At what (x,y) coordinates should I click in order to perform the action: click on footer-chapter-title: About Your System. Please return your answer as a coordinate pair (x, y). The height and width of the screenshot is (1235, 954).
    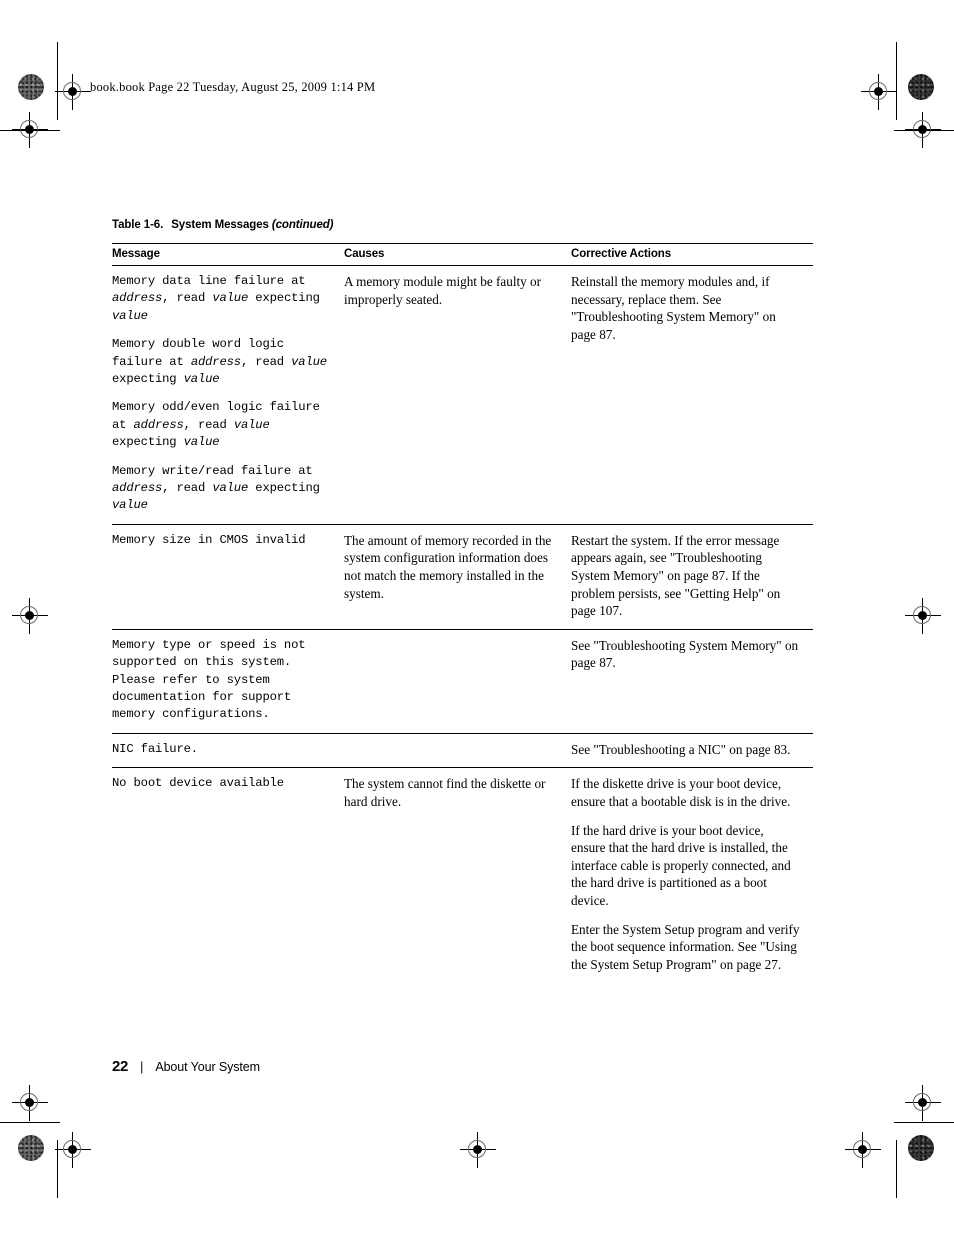
    Looking at the image, I should click on (207, 1067).